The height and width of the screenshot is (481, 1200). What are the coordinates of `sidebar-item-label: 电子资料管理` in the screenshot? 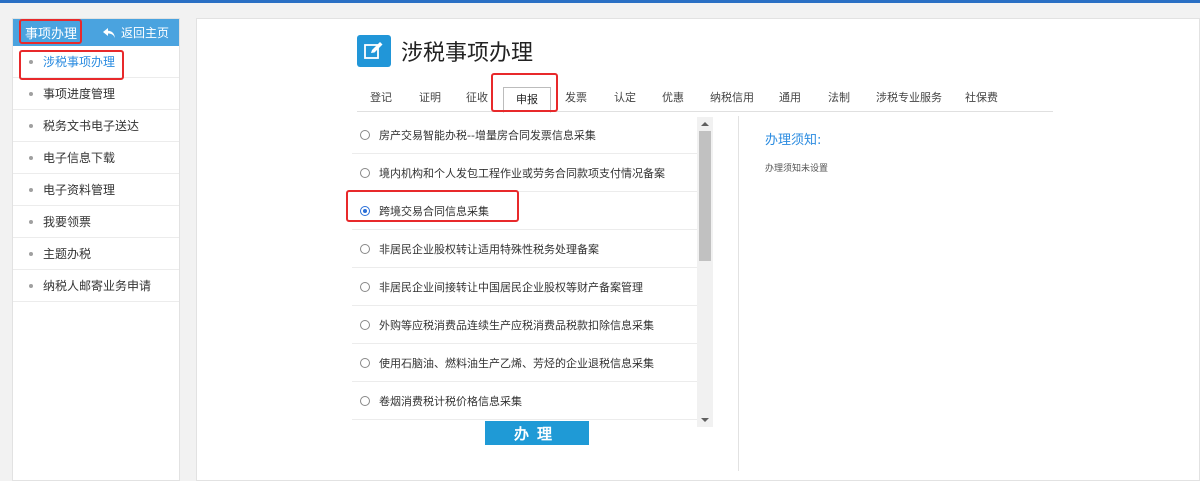 It's located at (79, 190).